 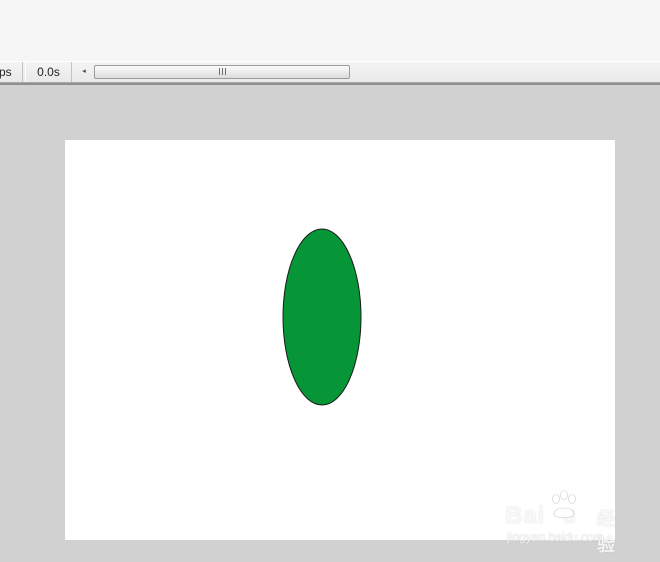 I want to click on green-ellipse-shape, so click(x=322, y=317).